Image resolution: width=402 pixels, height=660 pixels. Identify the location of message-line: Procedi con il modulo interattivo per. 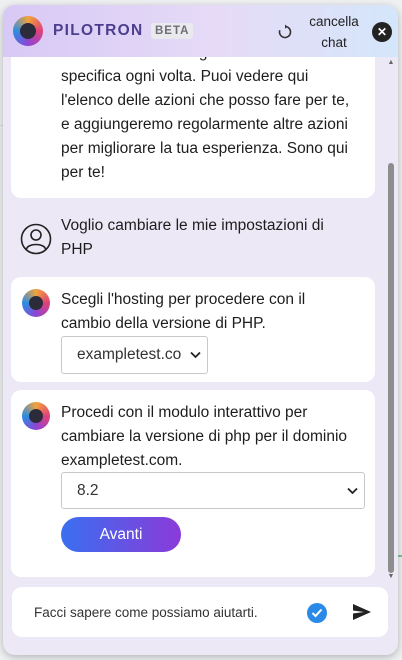
(184, 412).